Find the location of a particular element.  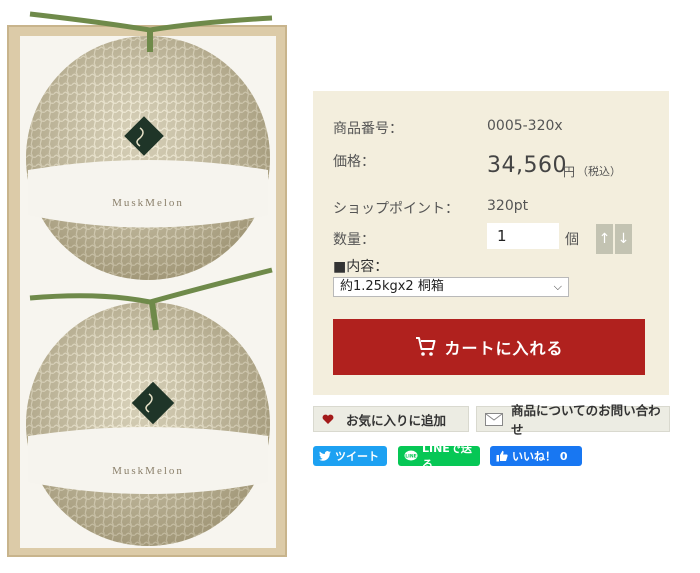

price-label: 価格： is located at coordinates (354, 162).